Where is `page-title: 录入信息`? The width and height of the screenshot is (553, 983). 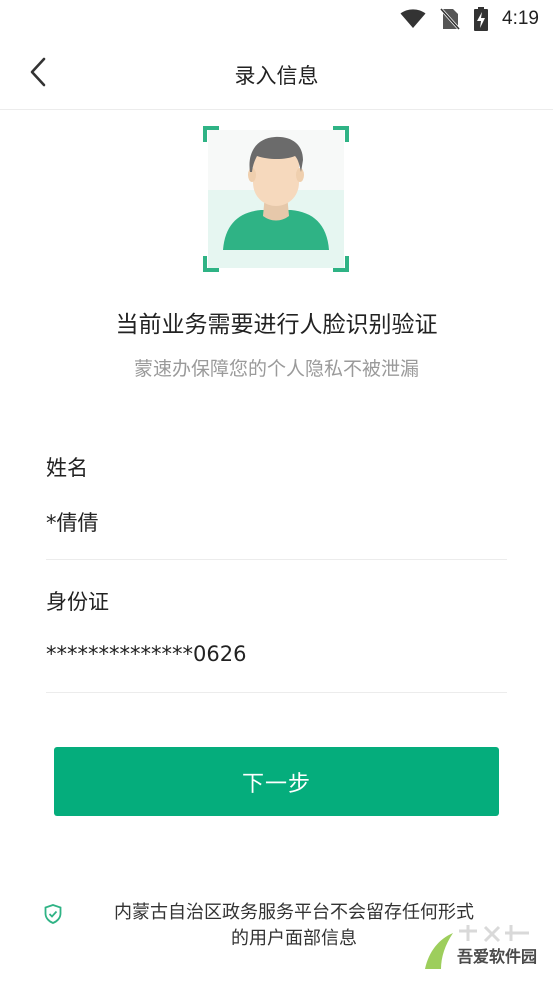 page-title: 录入信息 is located at coordinates (276, 76).